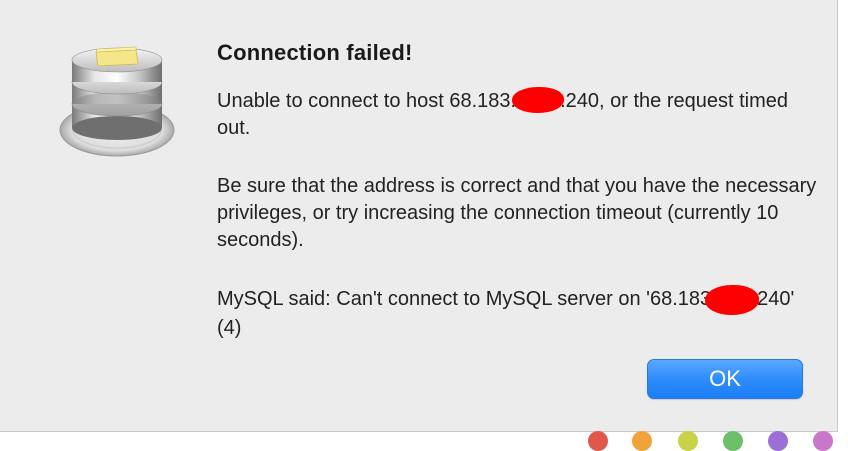  What do you see at coordinates (725, 379) in the screenshot?
I see `ok-button: OK` at bounding box center [725, 379].